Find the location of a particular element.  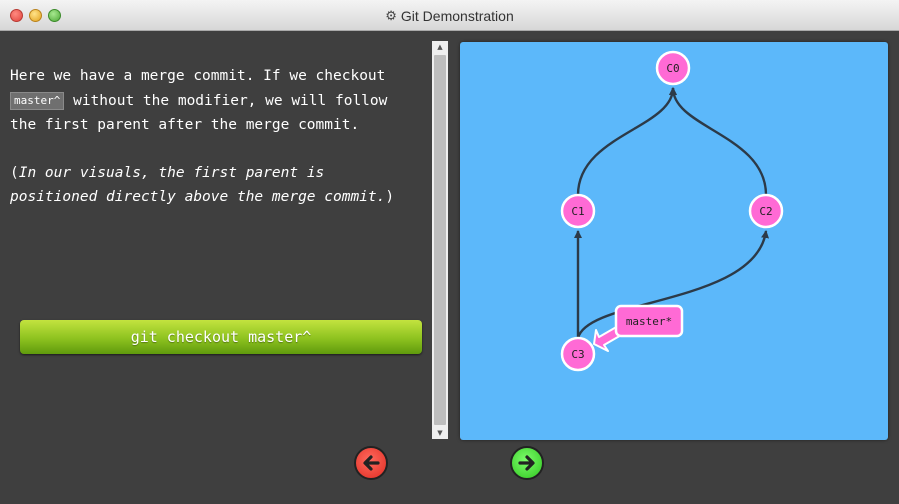

instructions-scrollbar: ▲ ▼ is located at coordinates (440, 240).